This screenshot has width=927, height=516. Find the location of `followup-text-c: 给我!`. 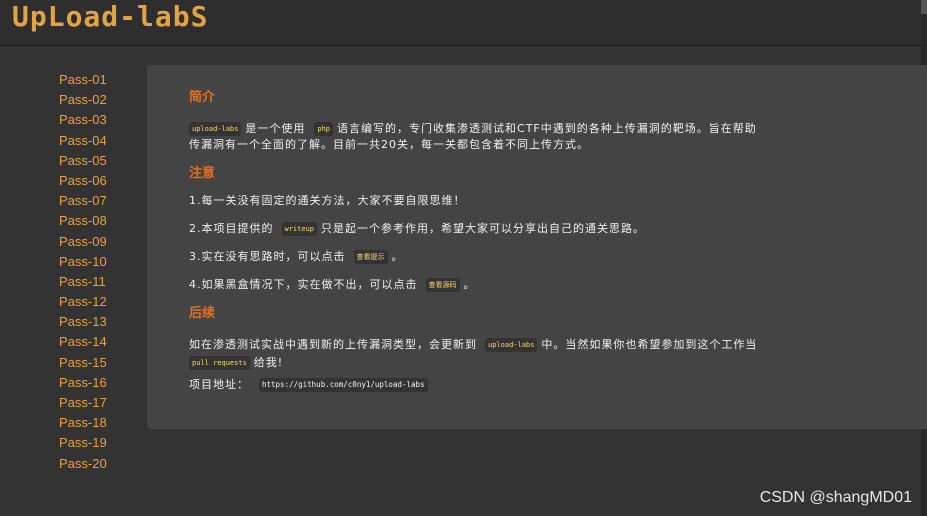

followup-text-c: 给我! is located at coordinates (268, 362).